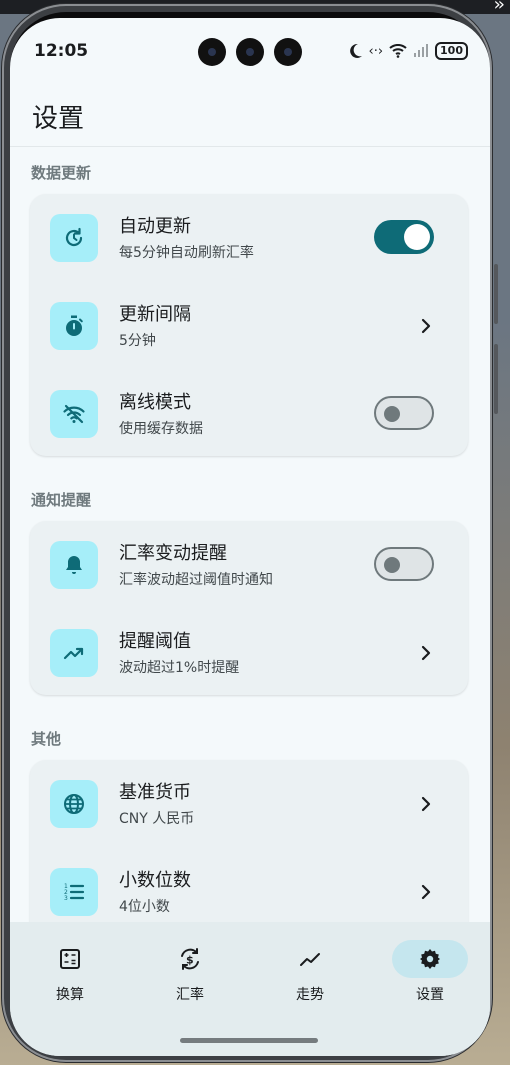  Describe the element at coordinates (496, 294) in the screenshot. I see `volume-button` at that location.